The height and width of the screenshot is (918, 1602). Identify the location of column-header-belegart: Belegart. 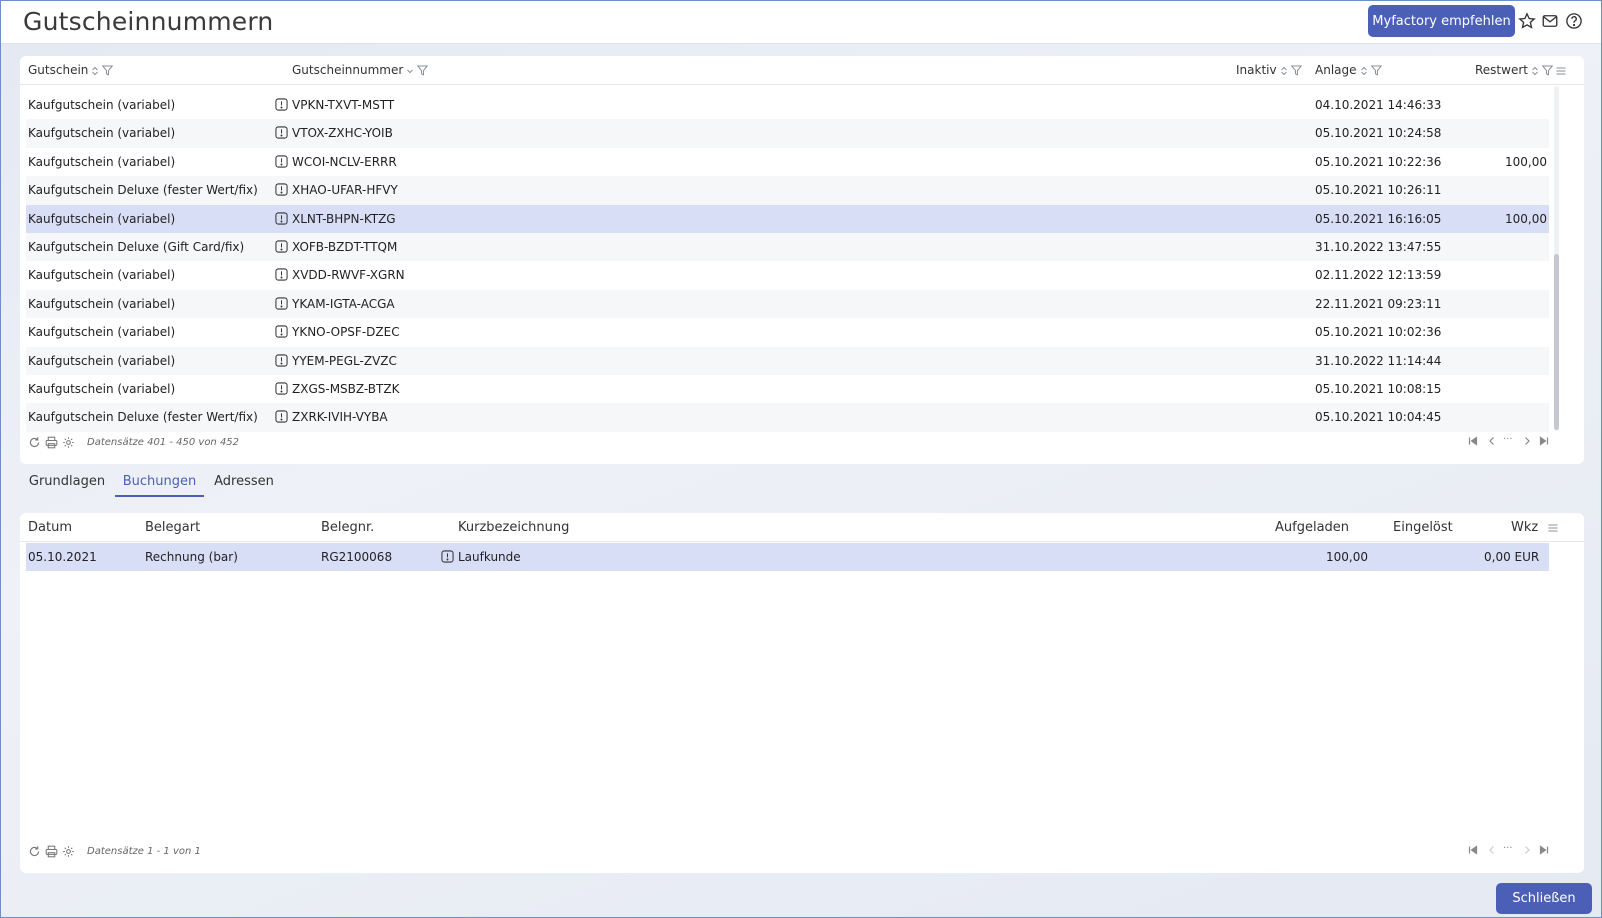
(172, 527).